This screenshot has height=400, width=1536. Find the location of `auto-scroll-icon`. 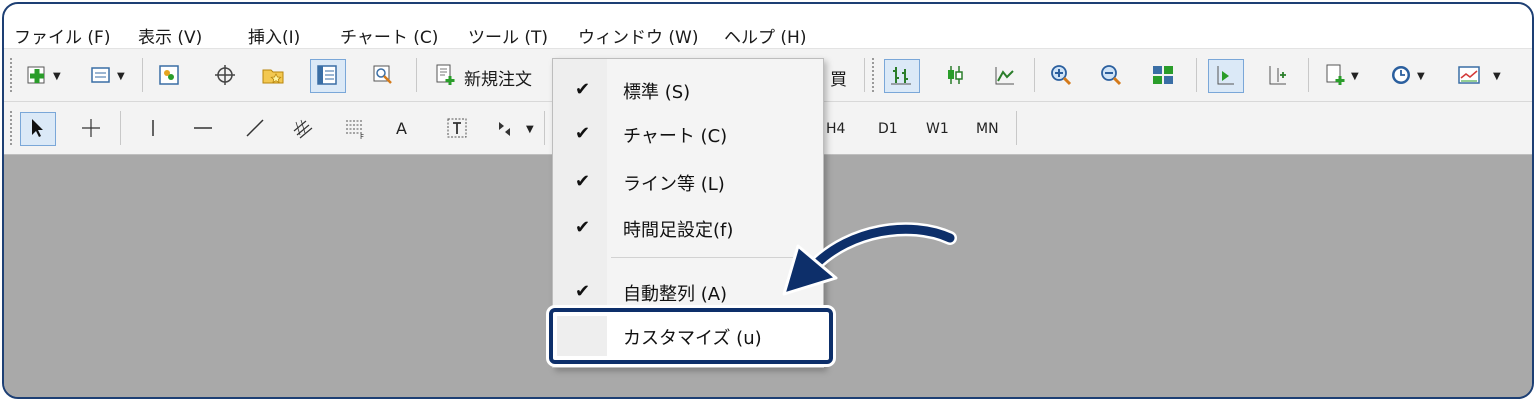

auto-scroll-icon is located at coordinates (1225, 75).